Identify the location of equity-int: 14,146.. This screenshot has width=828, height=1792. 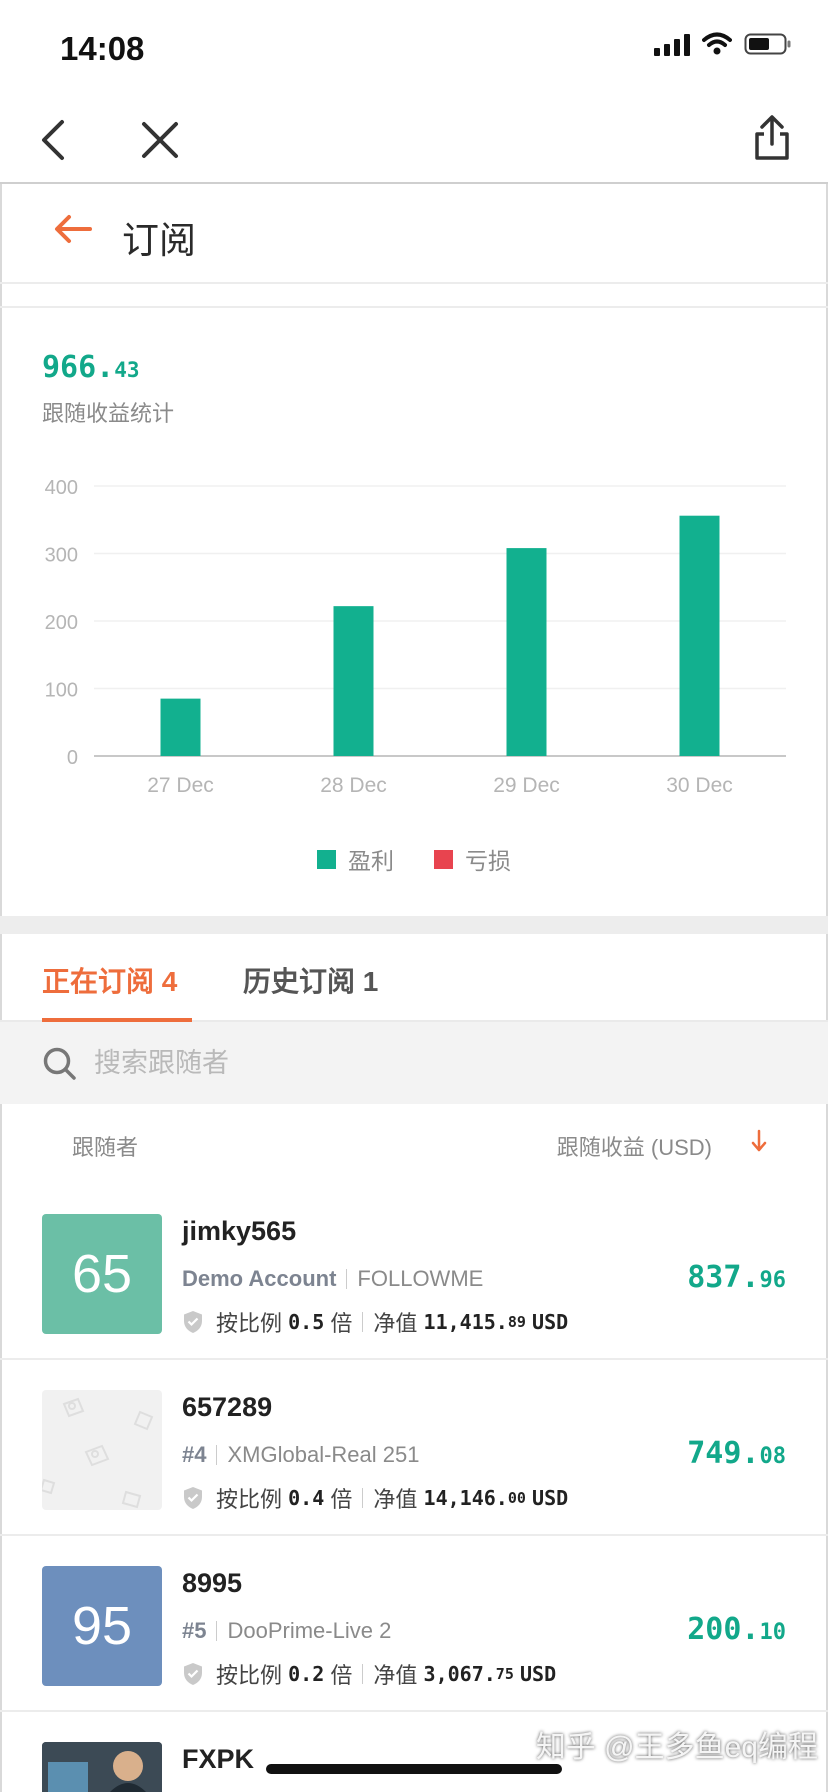
(465, 1498).